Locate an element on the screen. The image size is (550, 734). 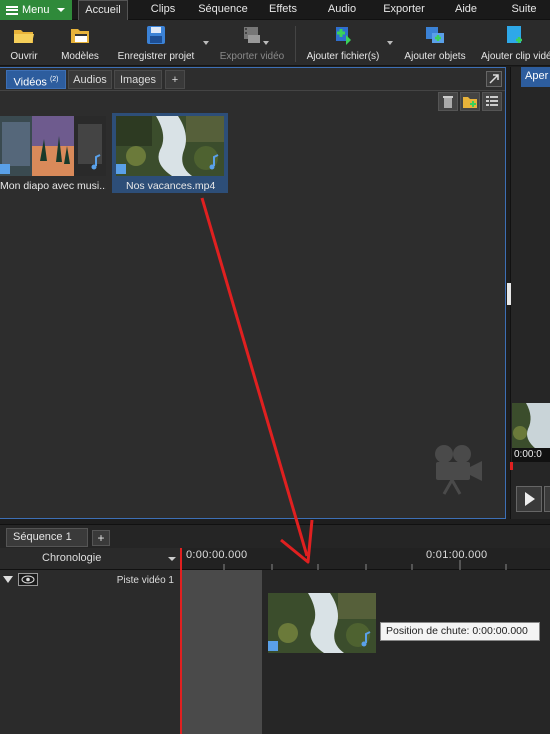
add-files-button: Ajouter fichier(s) is located at coordinates (343, 44).